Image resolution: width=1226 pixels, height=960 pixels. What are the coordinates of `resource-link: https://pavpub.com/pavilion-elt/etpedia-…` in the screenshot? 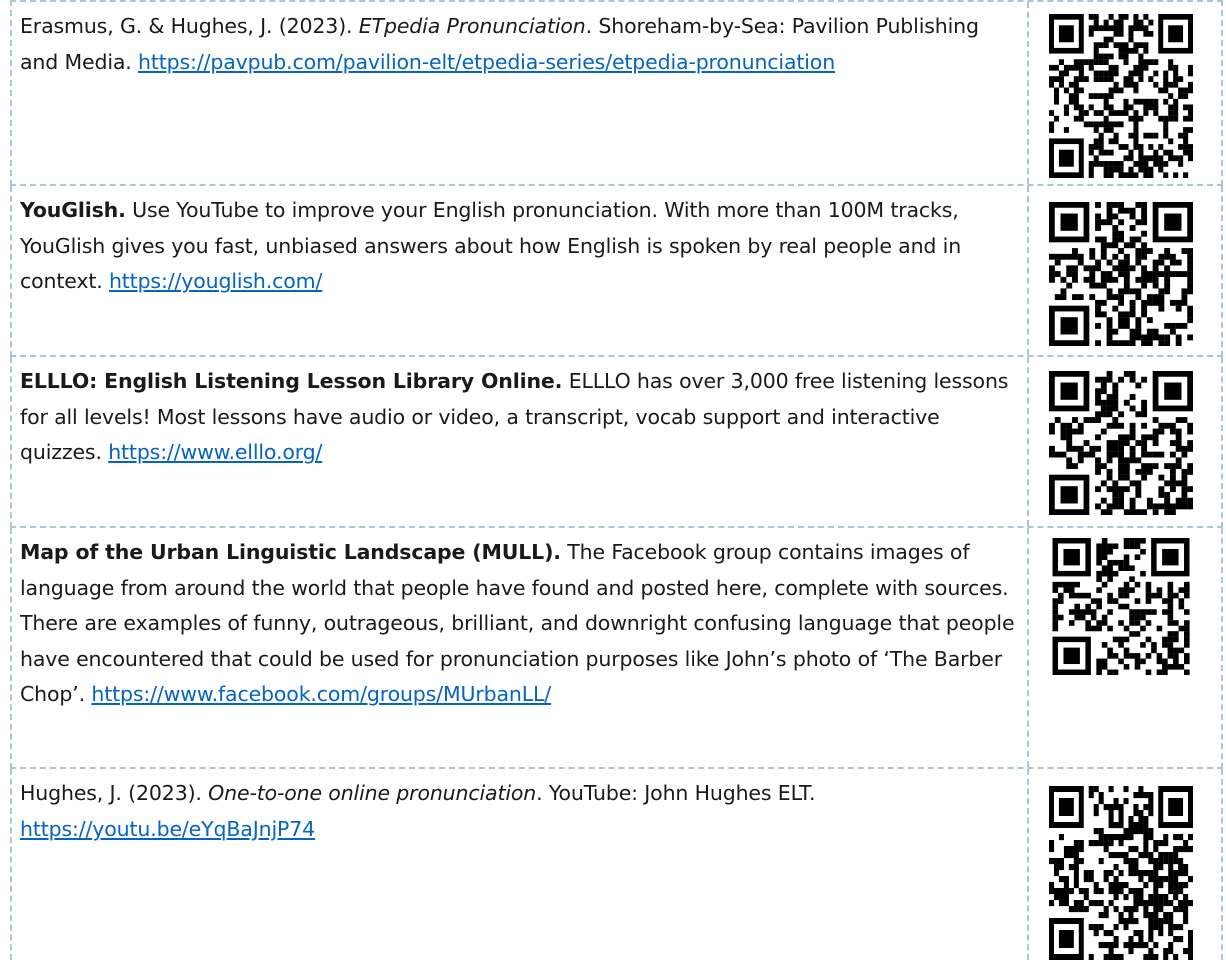 It's located at (486, 62).